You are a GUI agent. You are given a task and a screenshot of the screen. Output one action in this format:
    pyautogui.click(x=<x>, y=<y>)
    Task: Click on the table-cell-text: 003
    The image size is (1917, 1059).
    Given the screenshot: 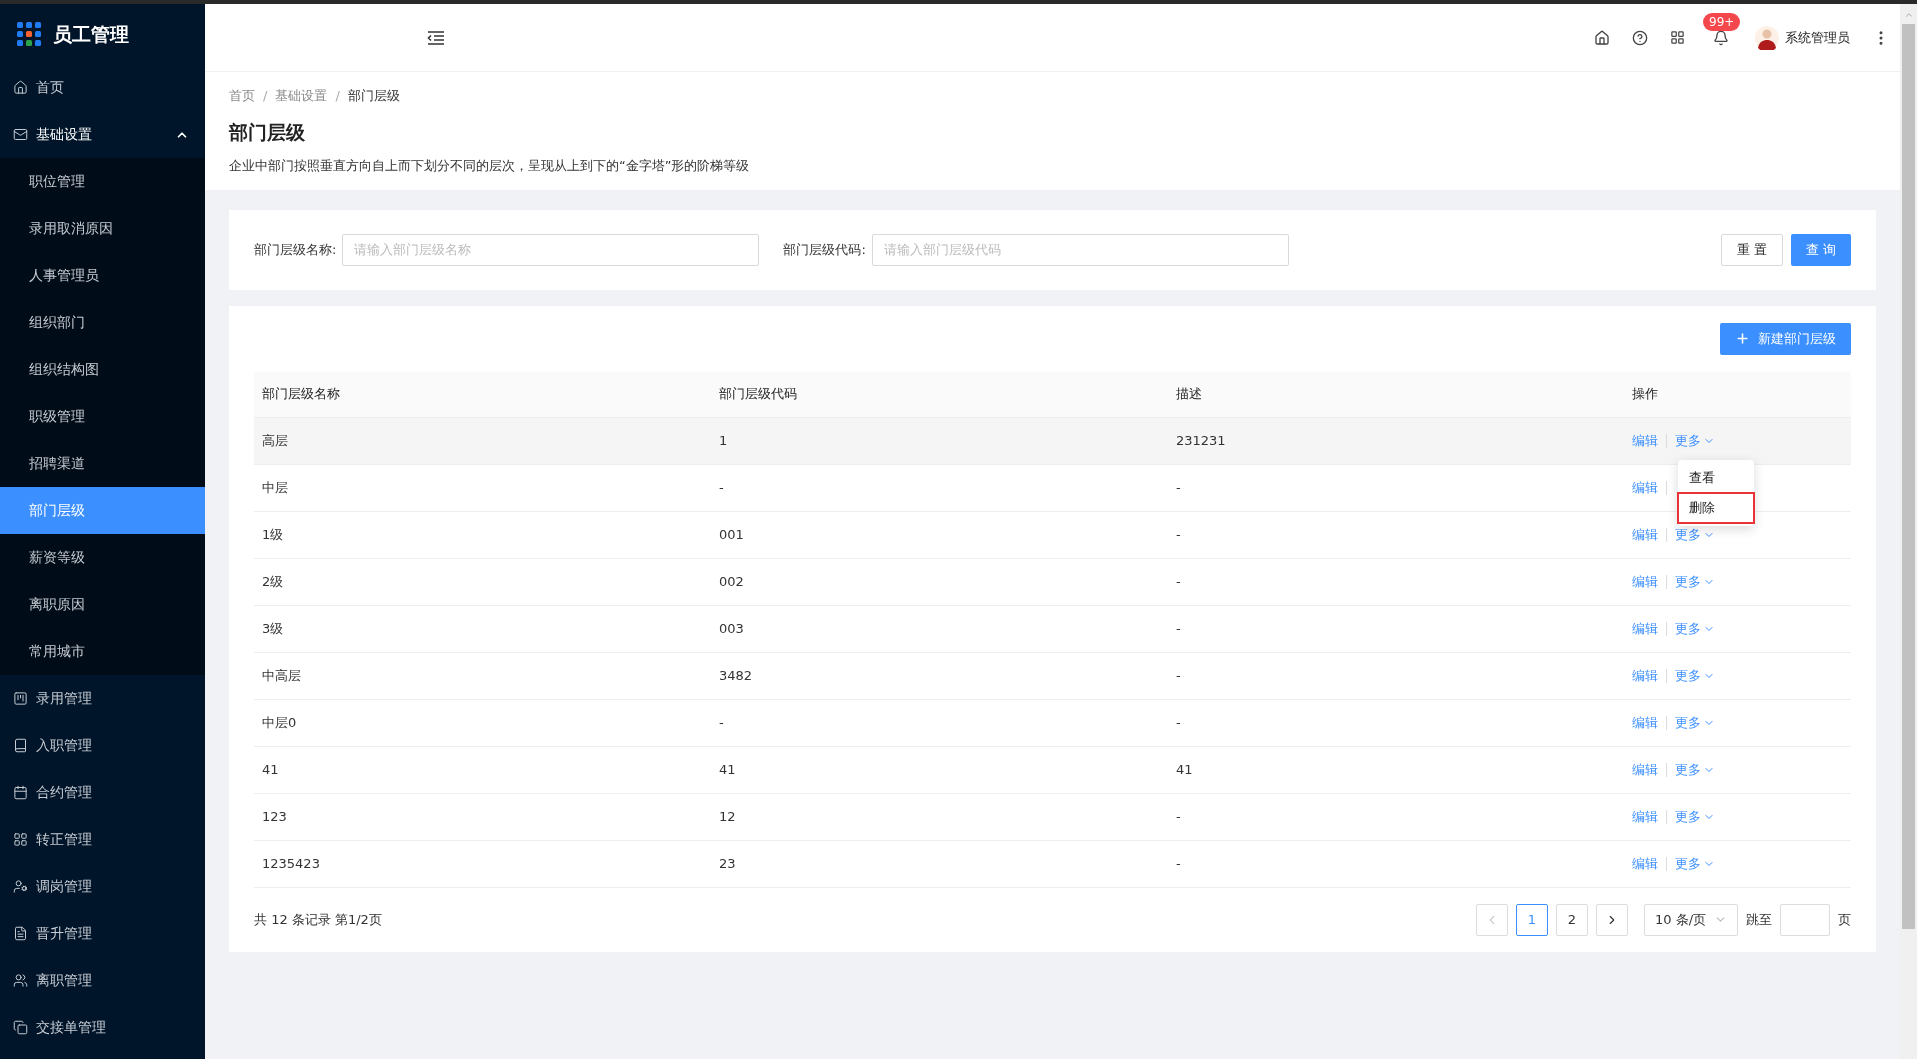 What is the action you would take?
    pyautogui.click(x=731, y=628)
    